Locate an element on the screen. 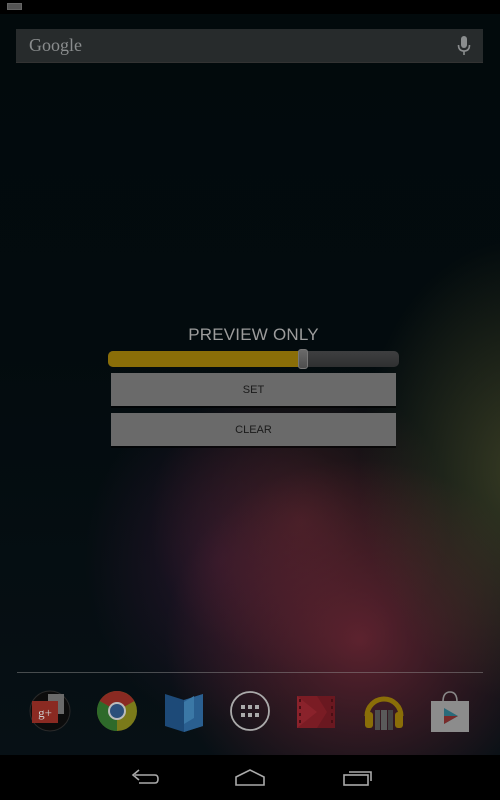 The height and width of the screenshot is (800, 500). clear-button: CLEAR is located at coordinates (253, 429).